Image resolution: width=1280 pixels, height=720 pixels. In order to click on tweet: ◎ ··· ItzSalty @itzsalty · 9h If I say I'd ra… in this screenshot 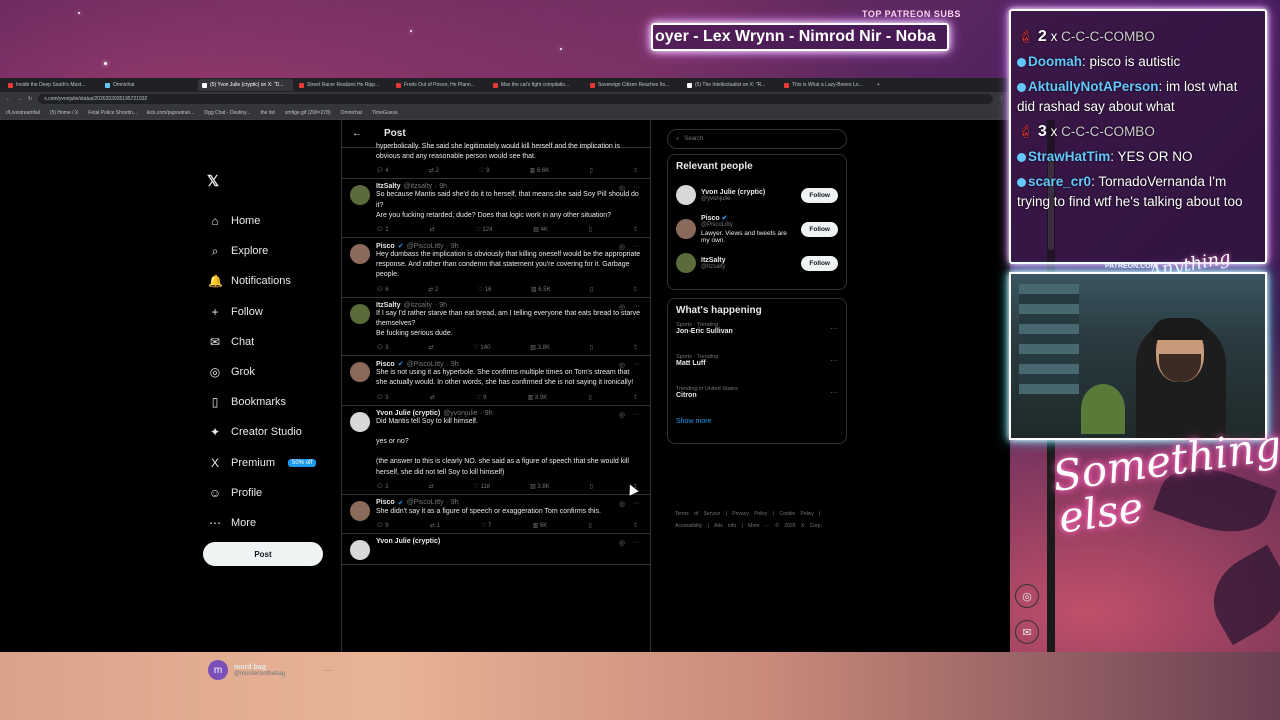, I will do `click(496, 327)`.